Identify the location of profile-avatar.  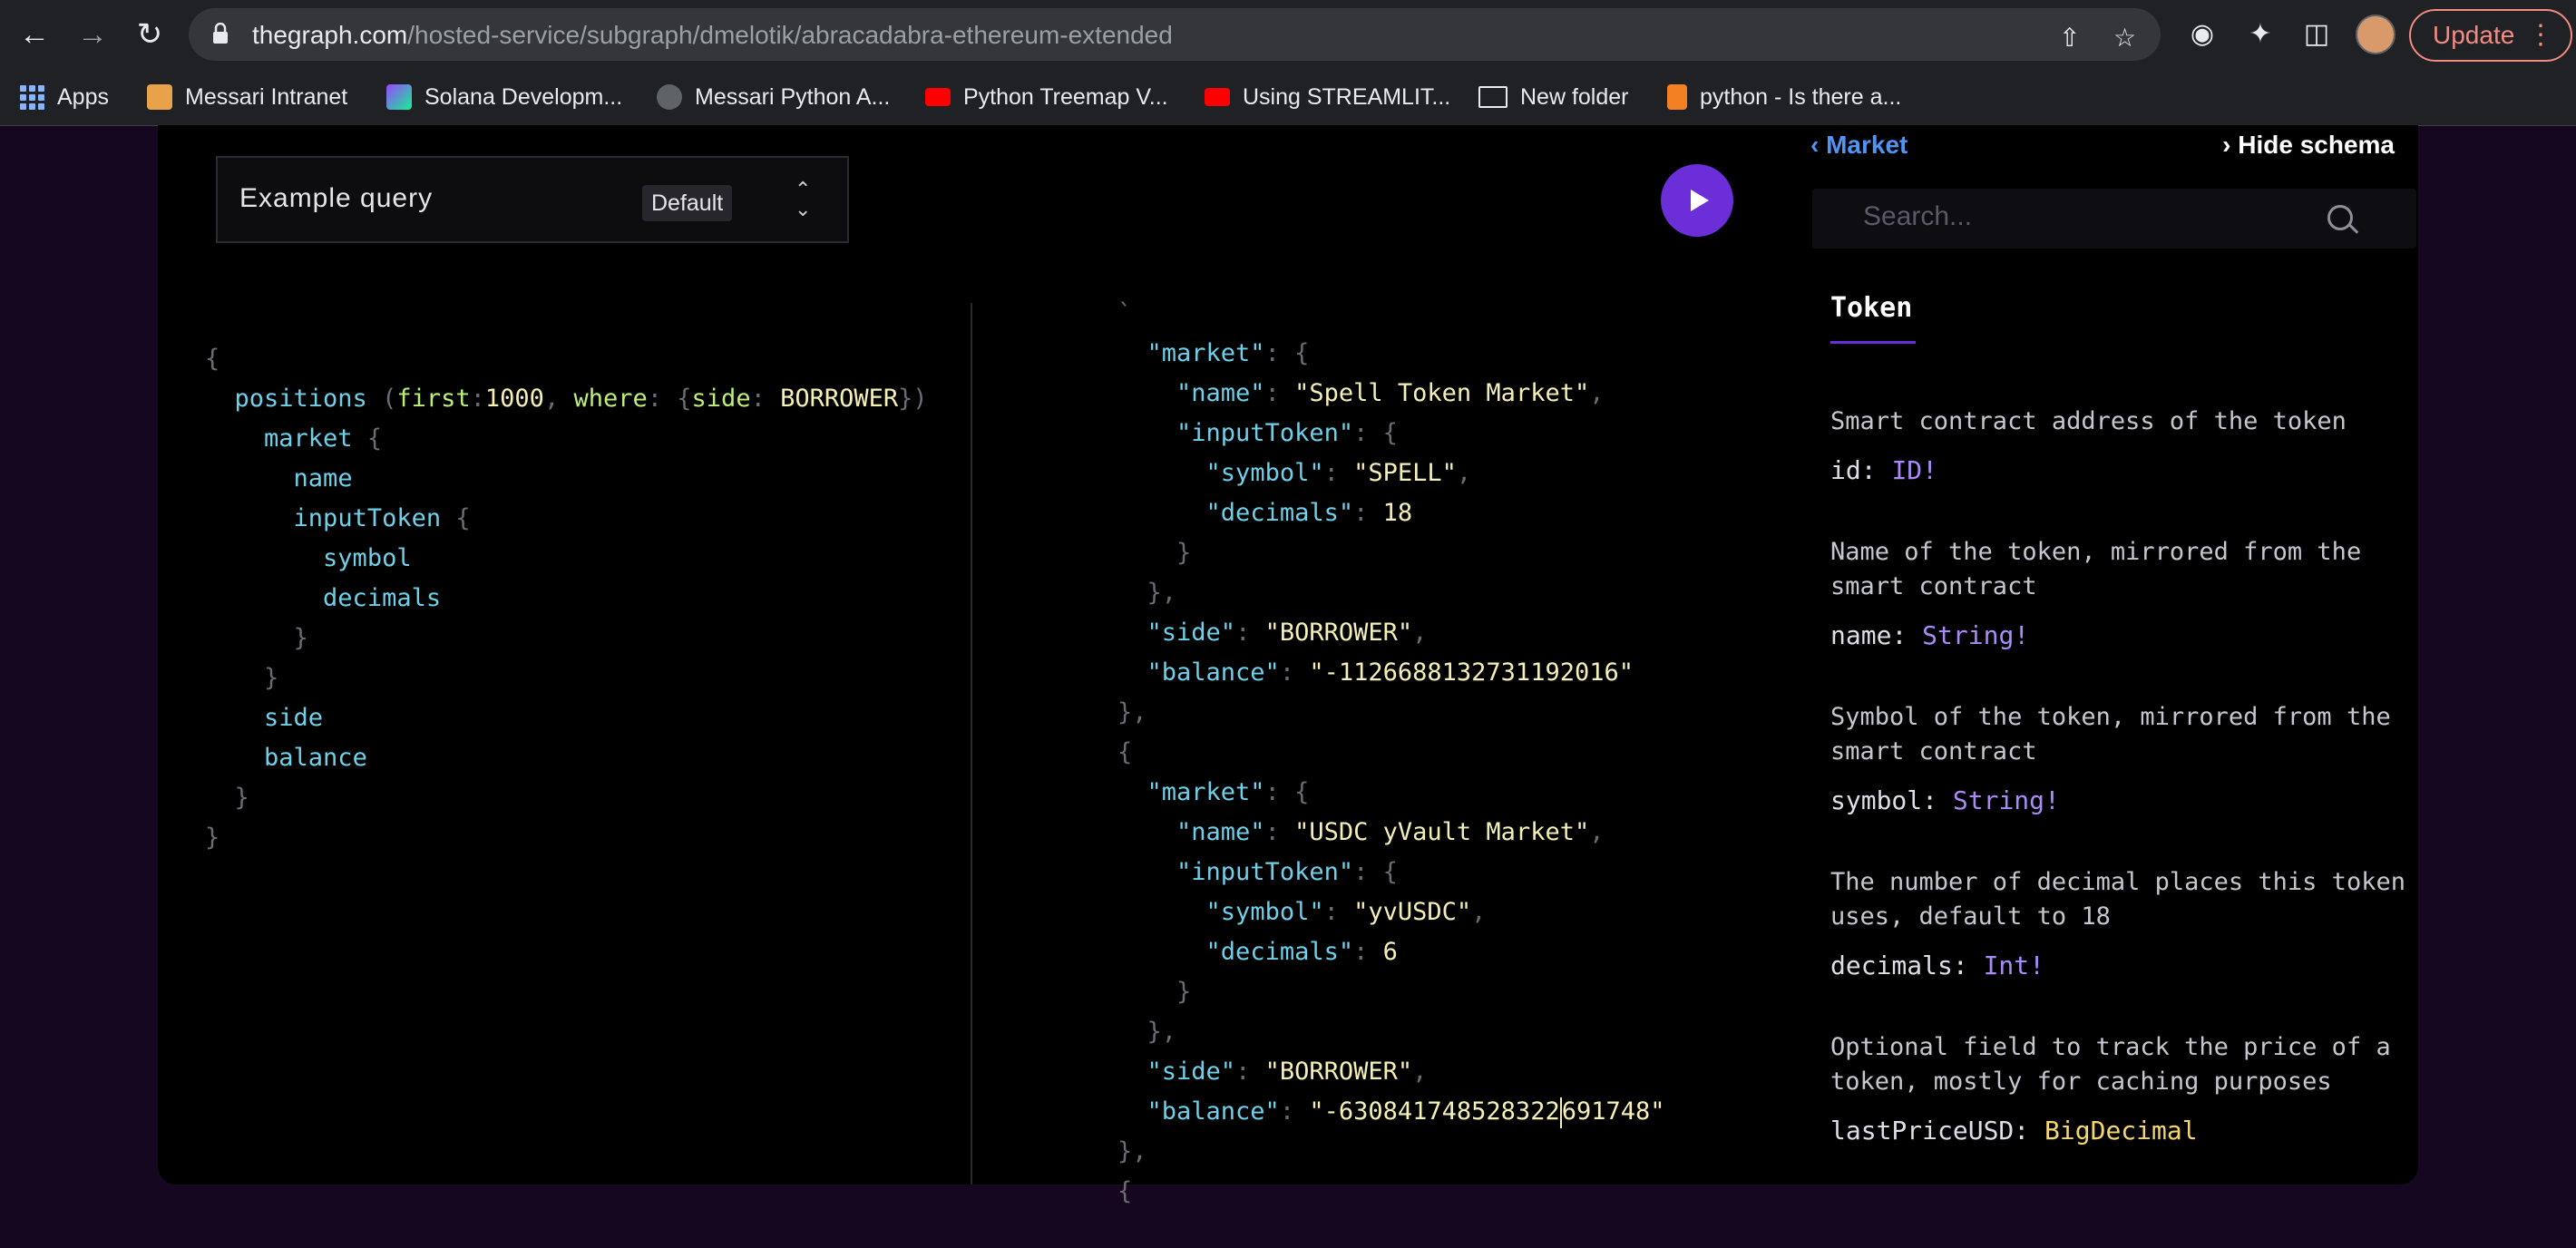
(2375, 34).